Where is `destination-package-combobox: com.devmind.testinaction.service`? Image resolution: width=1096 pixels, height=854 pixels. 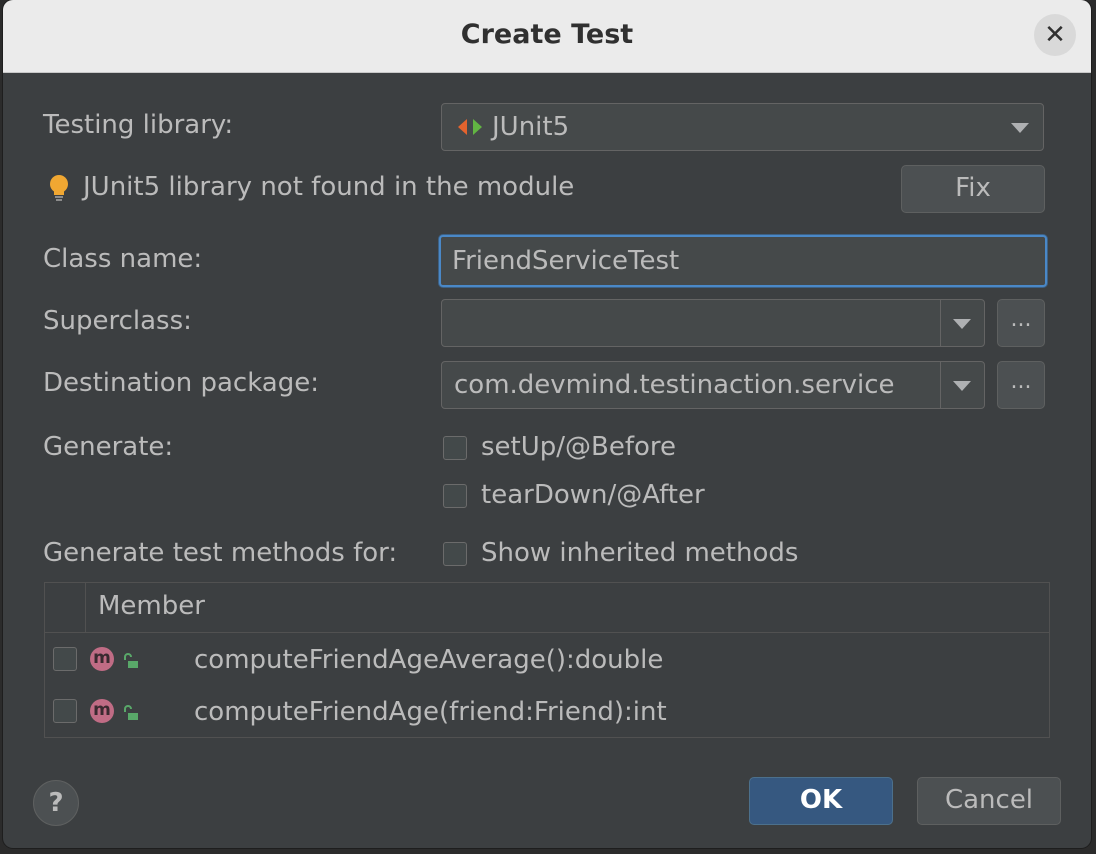
destination-package-combobox: com.devmind.testinaction.service is located at coordinates (713, 385).